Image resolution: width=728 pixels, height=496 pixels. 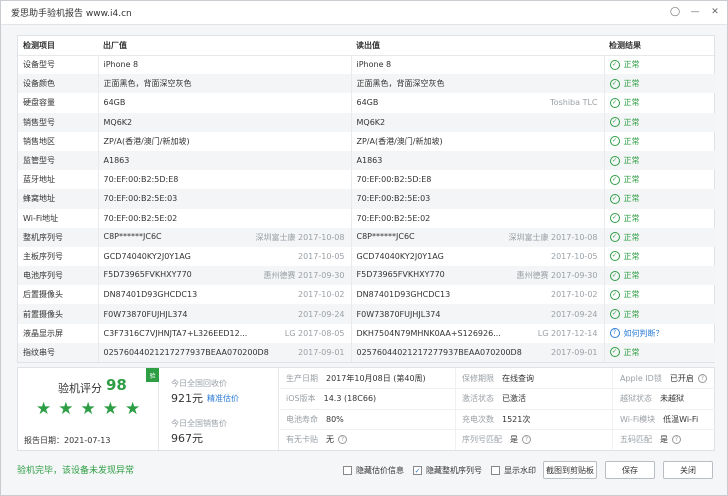 What do you see at coordinates (630, 470) in the screenshot?
I see `save-button: 保存` at bounding box center [630, 470].